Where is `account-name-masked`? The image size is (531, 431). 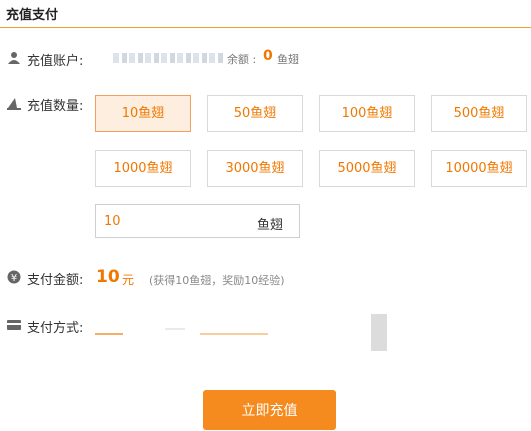 account-name-masked is located at coordinates (169, 58).